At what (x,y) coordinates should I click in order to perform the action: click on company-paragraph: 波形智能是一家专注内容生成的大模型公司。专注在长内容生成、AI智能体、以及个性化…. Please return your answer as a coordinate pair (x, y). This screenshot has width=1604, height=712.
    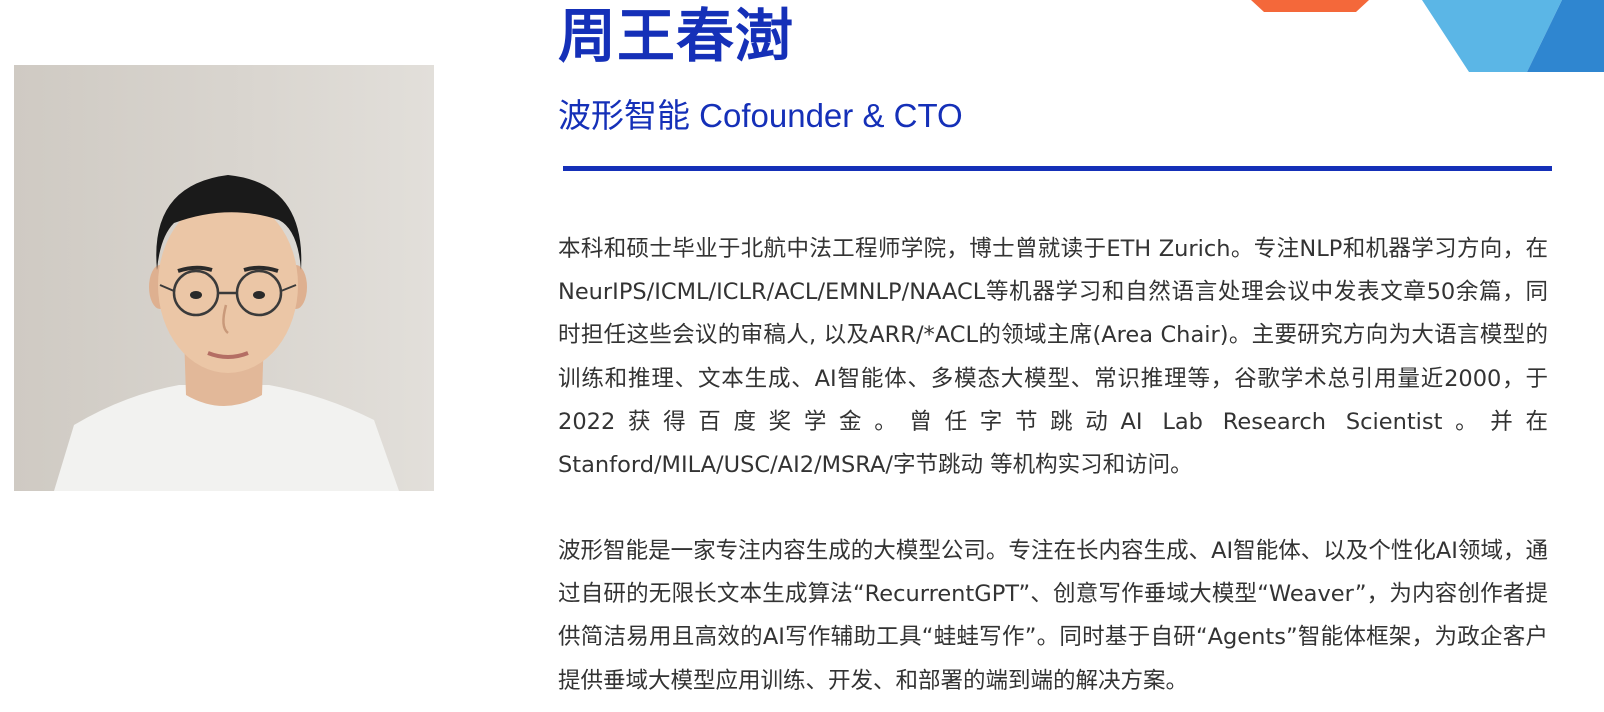
    Looking at the image, I should click on (1053, 616).